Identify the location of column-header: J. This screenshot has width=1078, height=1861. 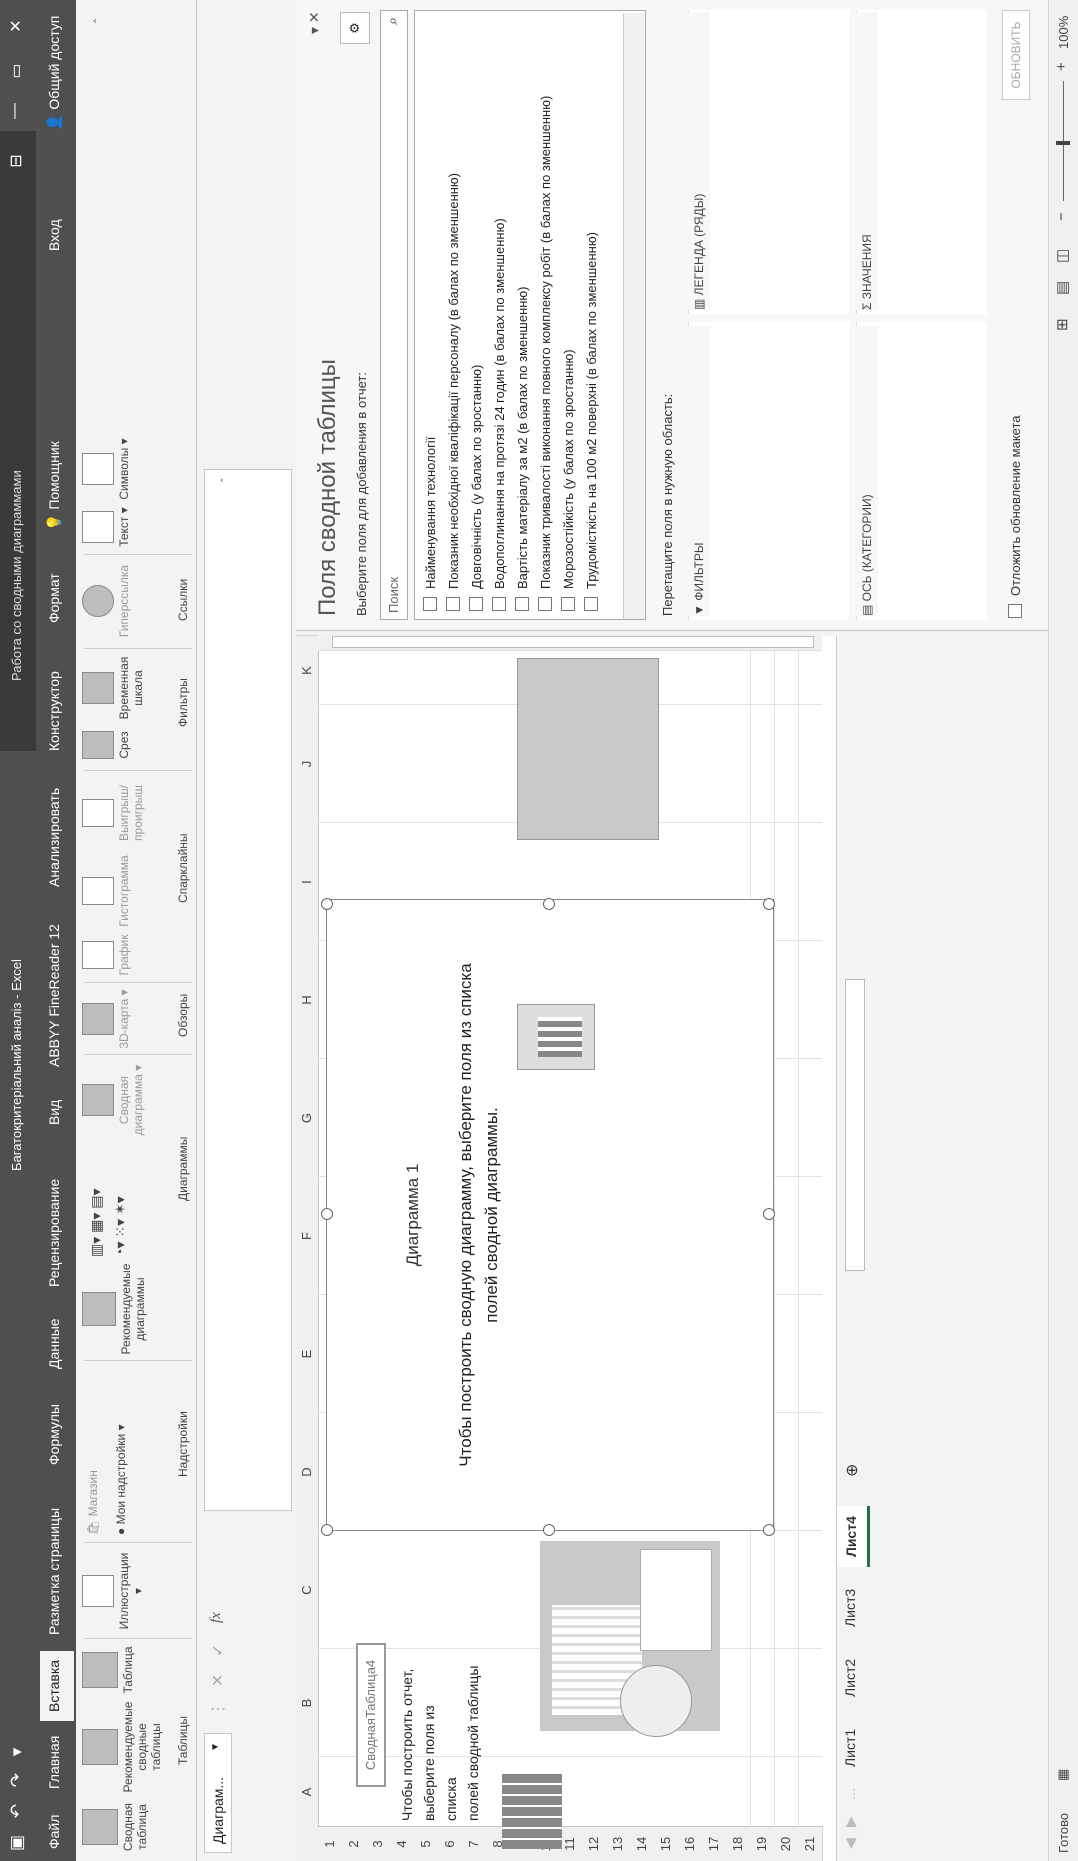
(307, 763).